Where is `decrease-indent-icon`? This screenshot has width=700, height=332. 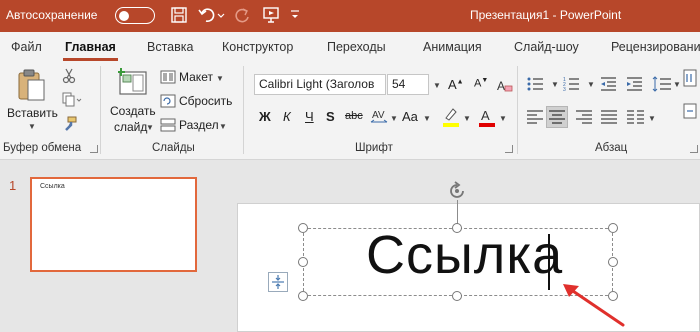
decrease-indent-icon is located at coordinates (609, 84).